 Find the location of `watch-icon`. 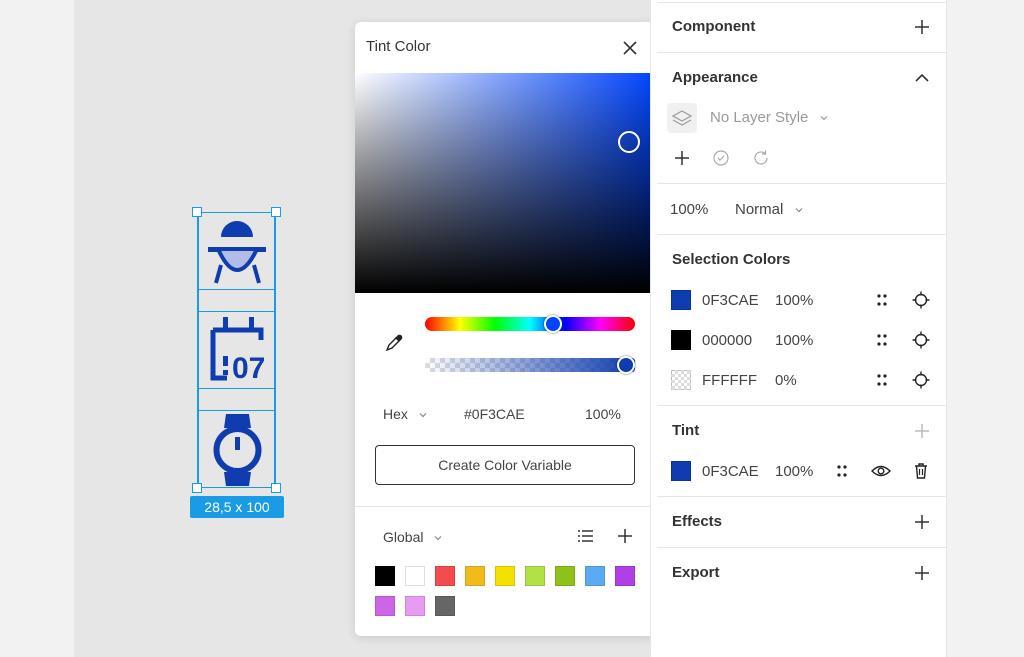

watch-icon is located at coordinates (237, 450).